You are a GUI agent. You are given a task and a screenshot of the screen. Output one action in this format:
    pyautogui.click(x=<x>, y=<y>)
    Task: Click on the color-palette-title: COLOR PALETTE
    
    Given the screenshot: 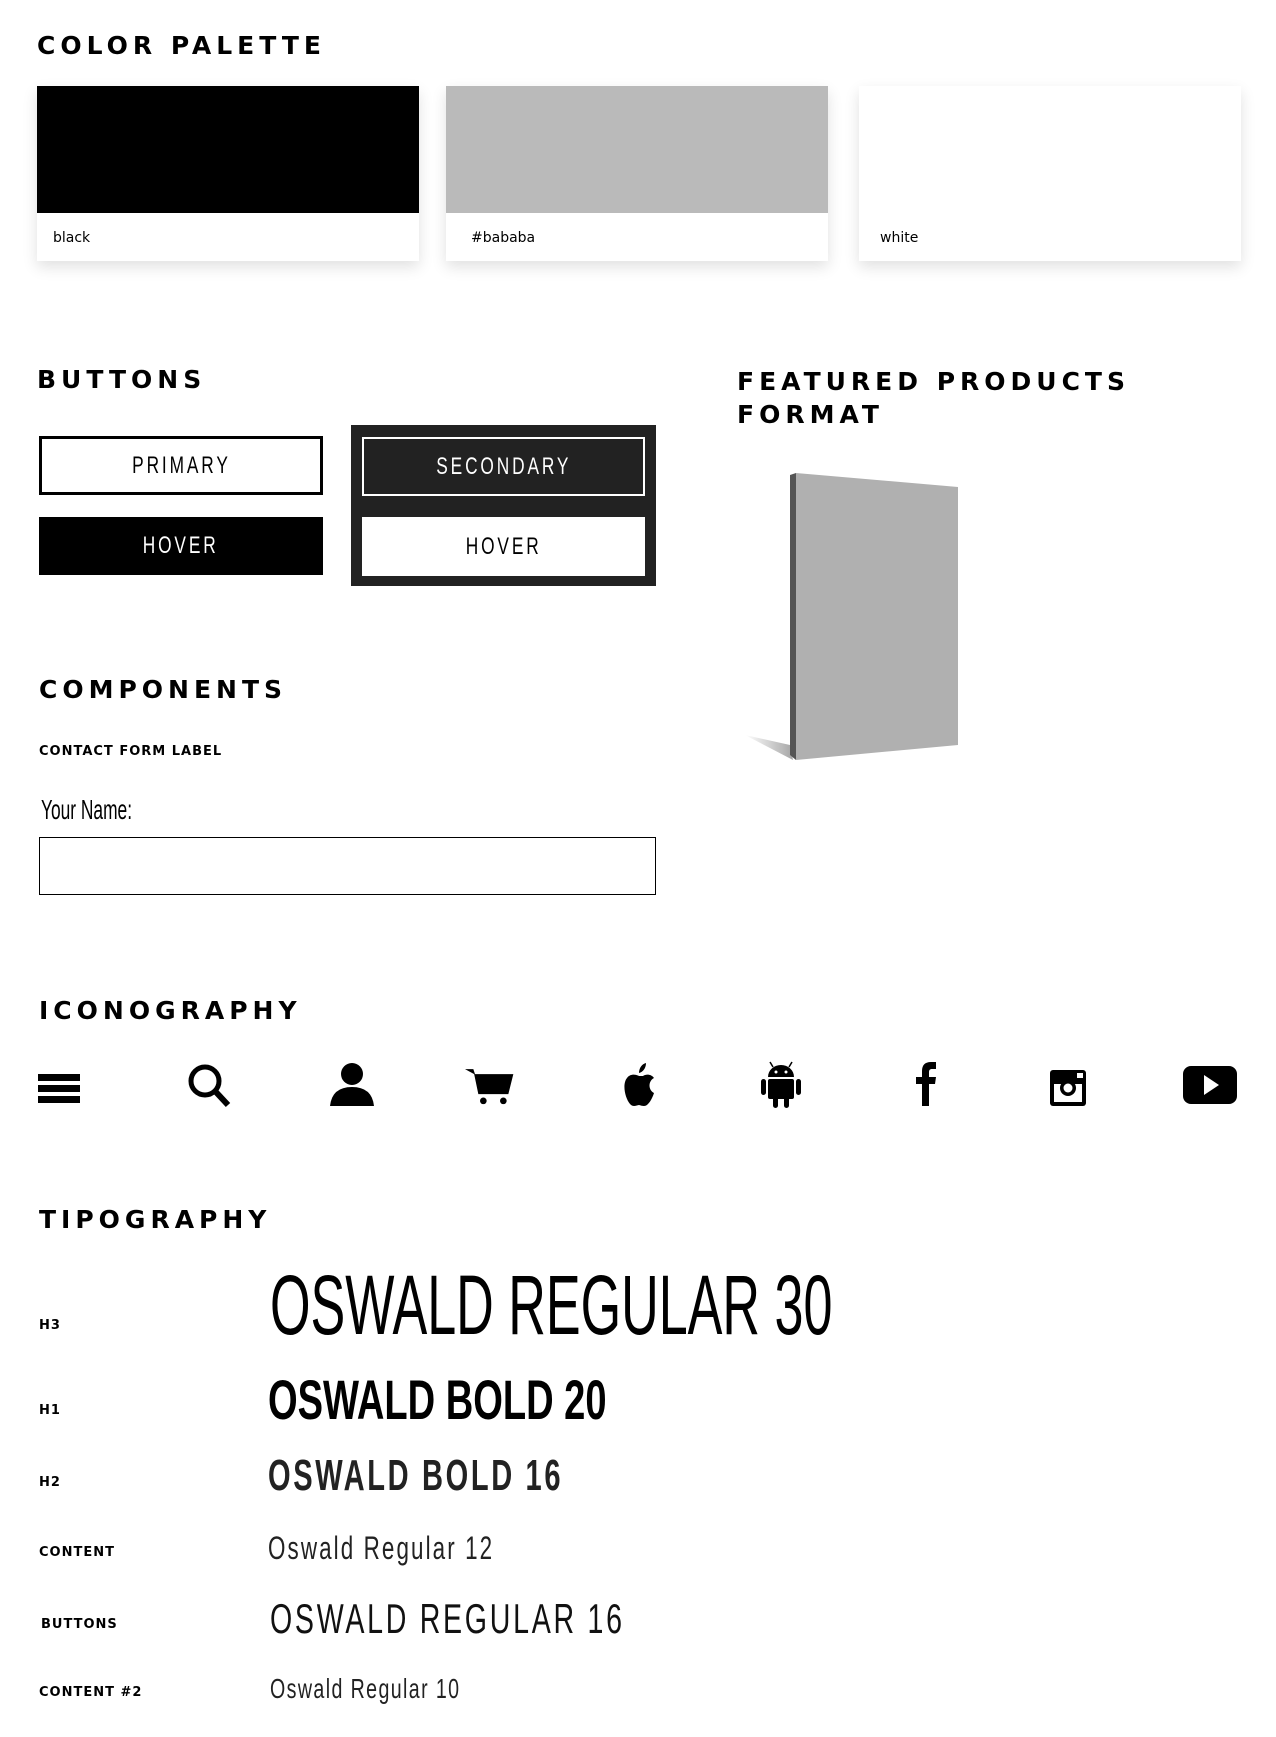 What is the action you would take?
    pyautogui.click(x=181, y=45)
    